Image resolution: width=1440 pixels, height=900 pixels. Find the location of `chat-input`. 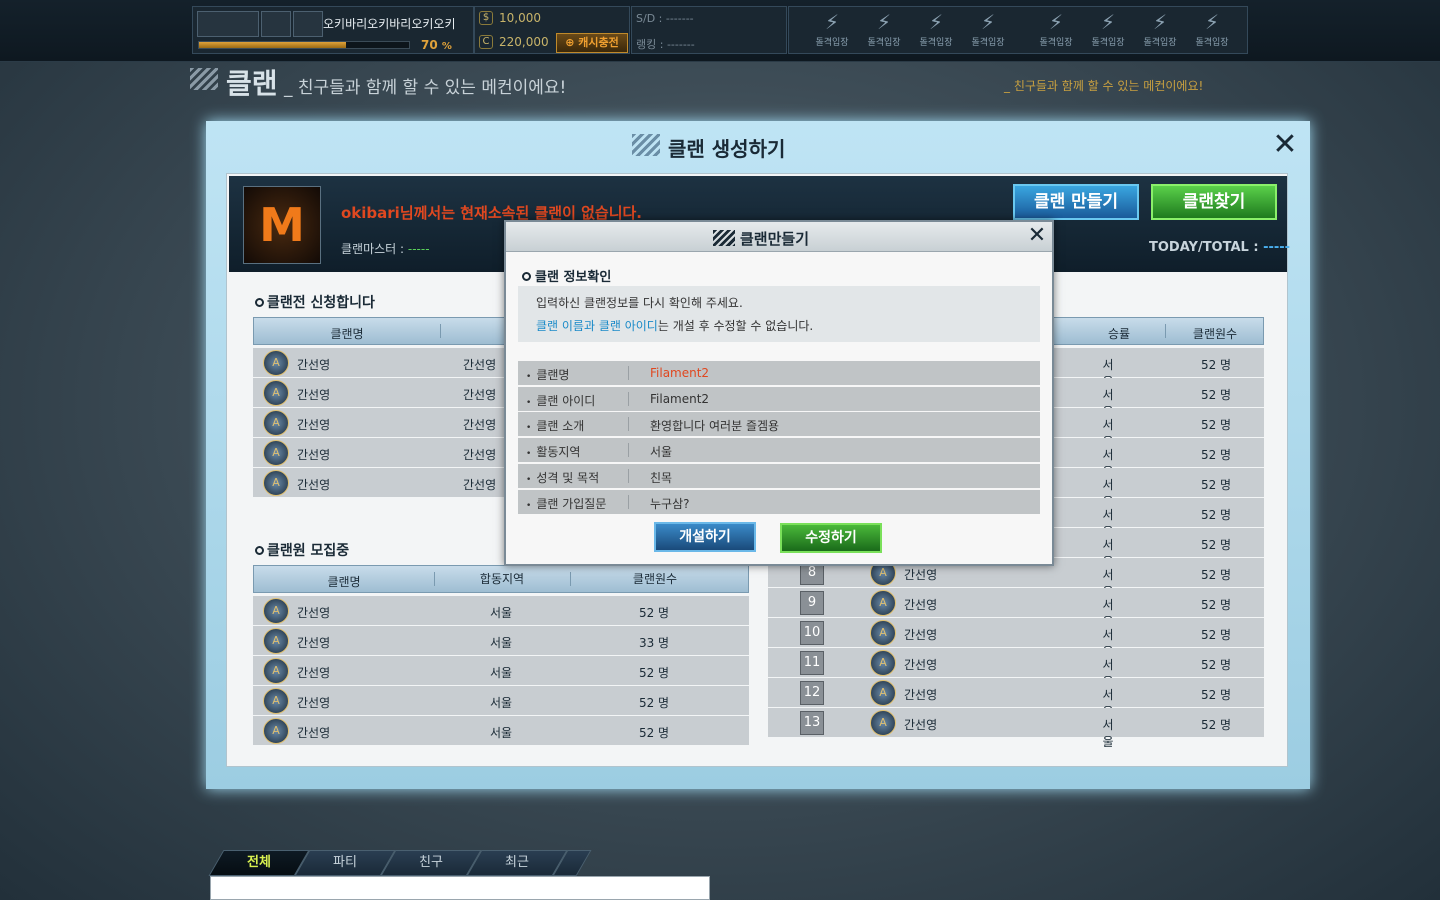

chat-input is located at coordinates (460, 888).